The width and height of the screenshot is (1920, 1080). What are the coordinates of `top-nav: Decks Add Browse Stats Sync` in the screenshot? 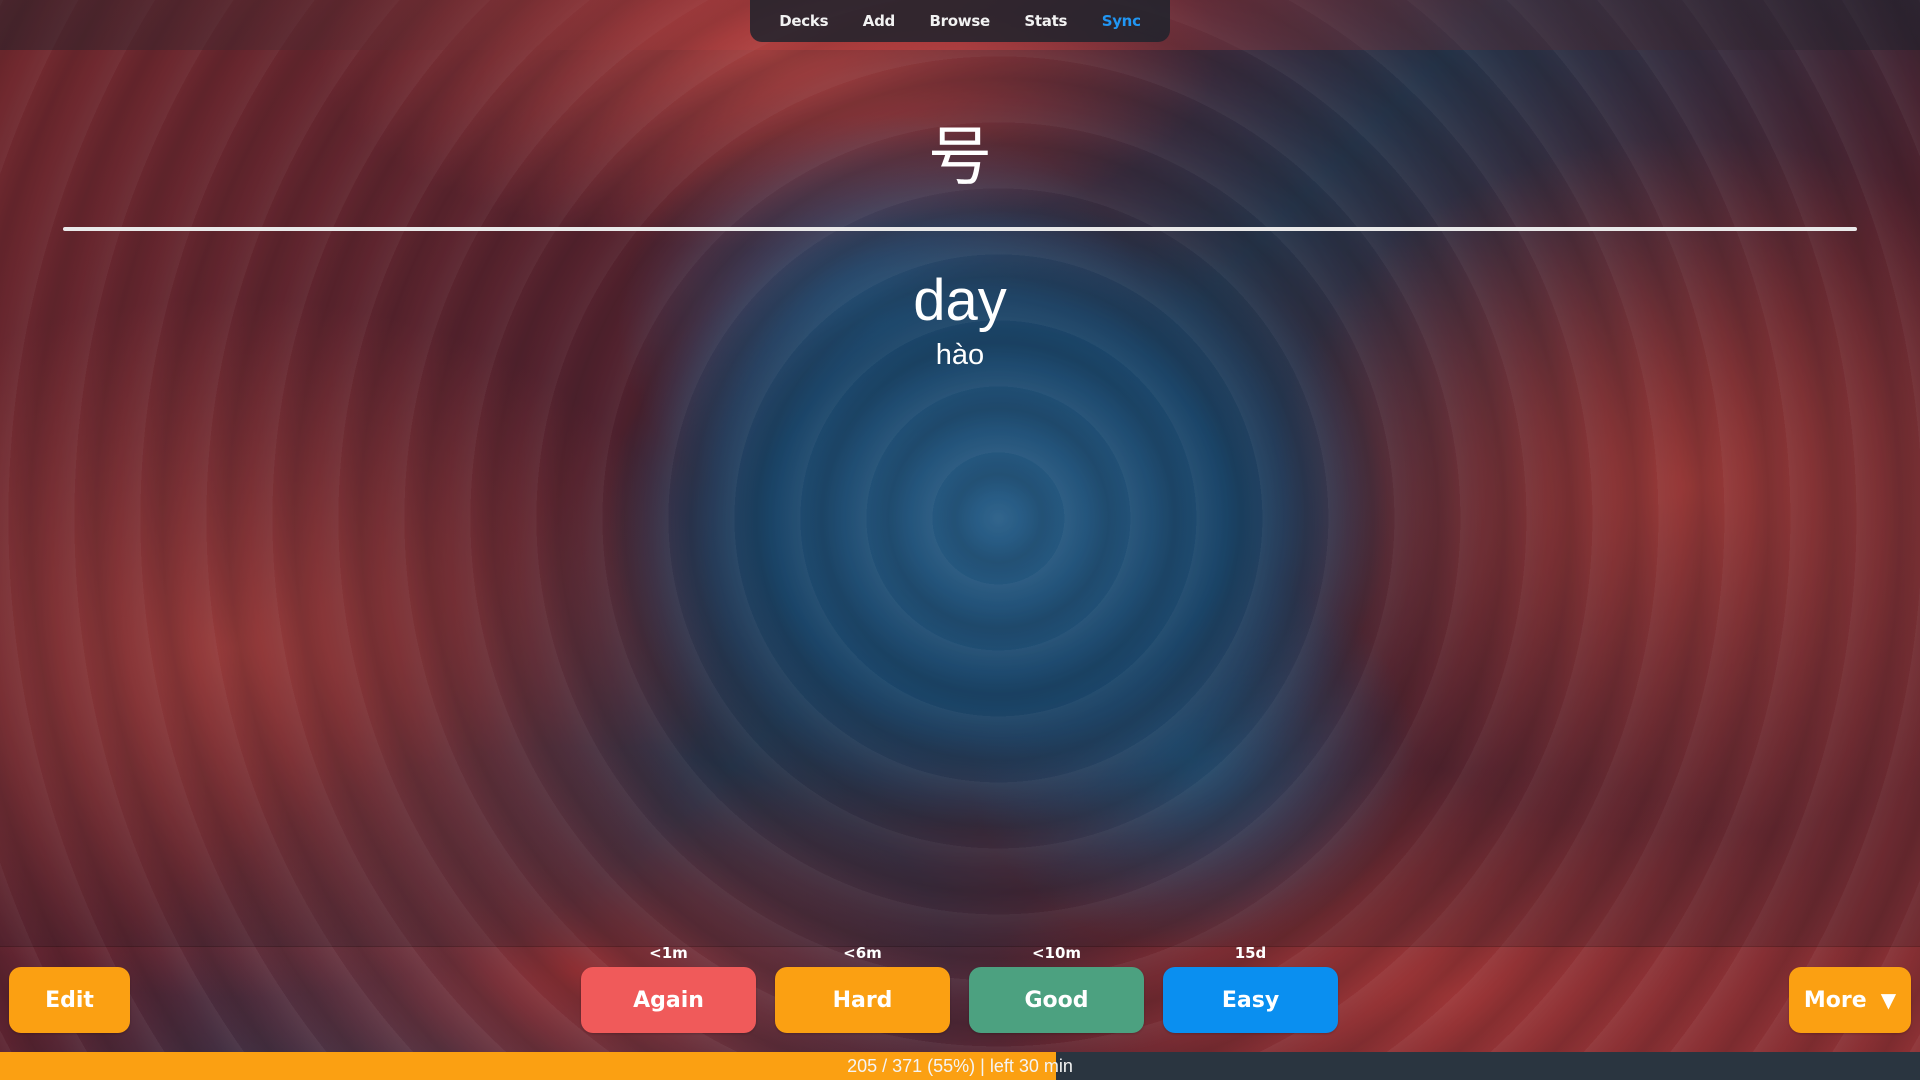 It's located at (960, 21).